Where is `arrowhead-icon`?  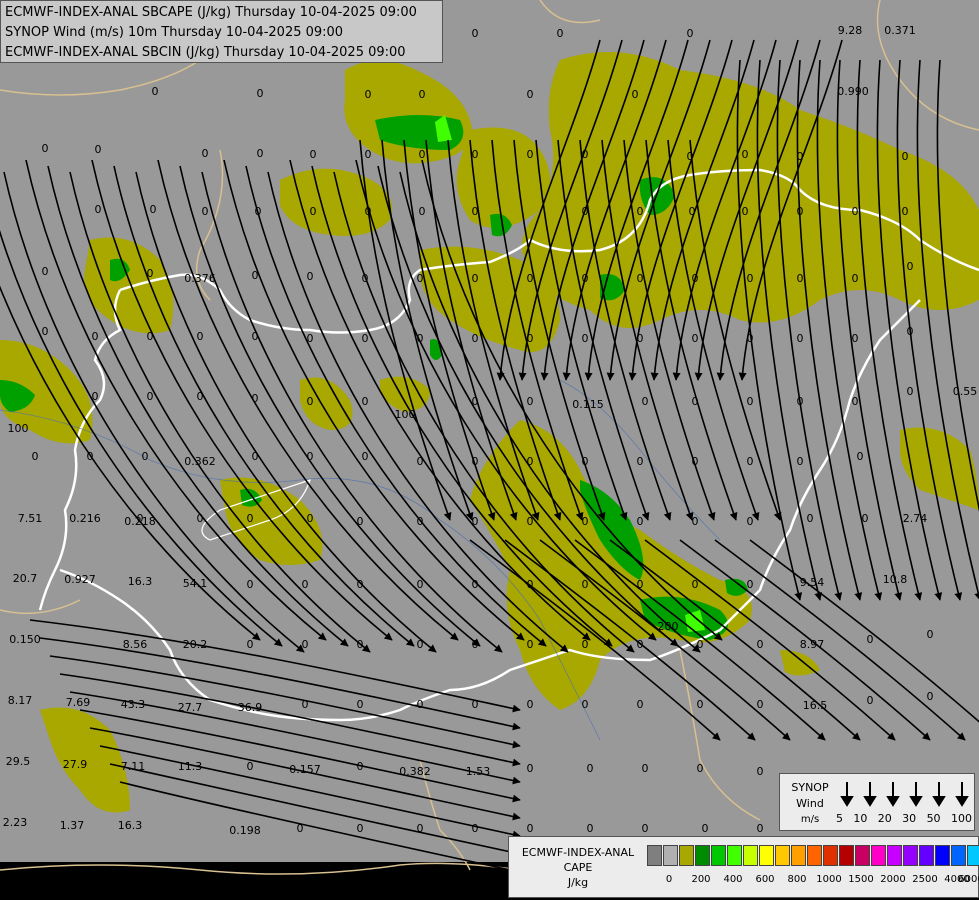
arrowhead-icon is located at coordinates (939, 801).